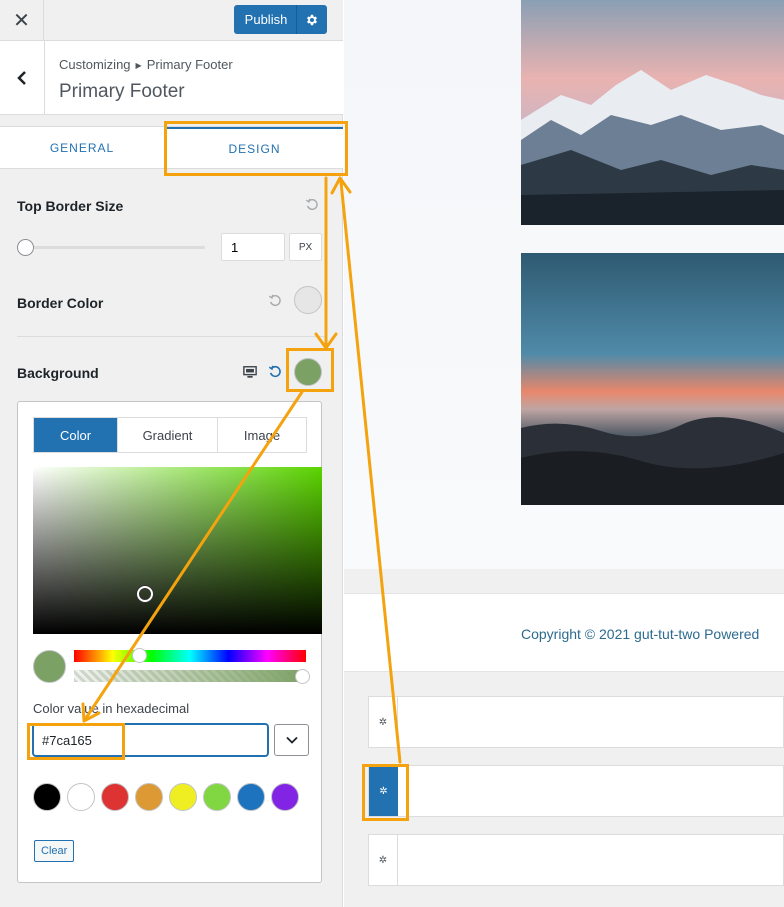 This screenshot has height=907, width=784. I want to click on hex-value-label: Color value in hexadecimal, so click(111, 708).